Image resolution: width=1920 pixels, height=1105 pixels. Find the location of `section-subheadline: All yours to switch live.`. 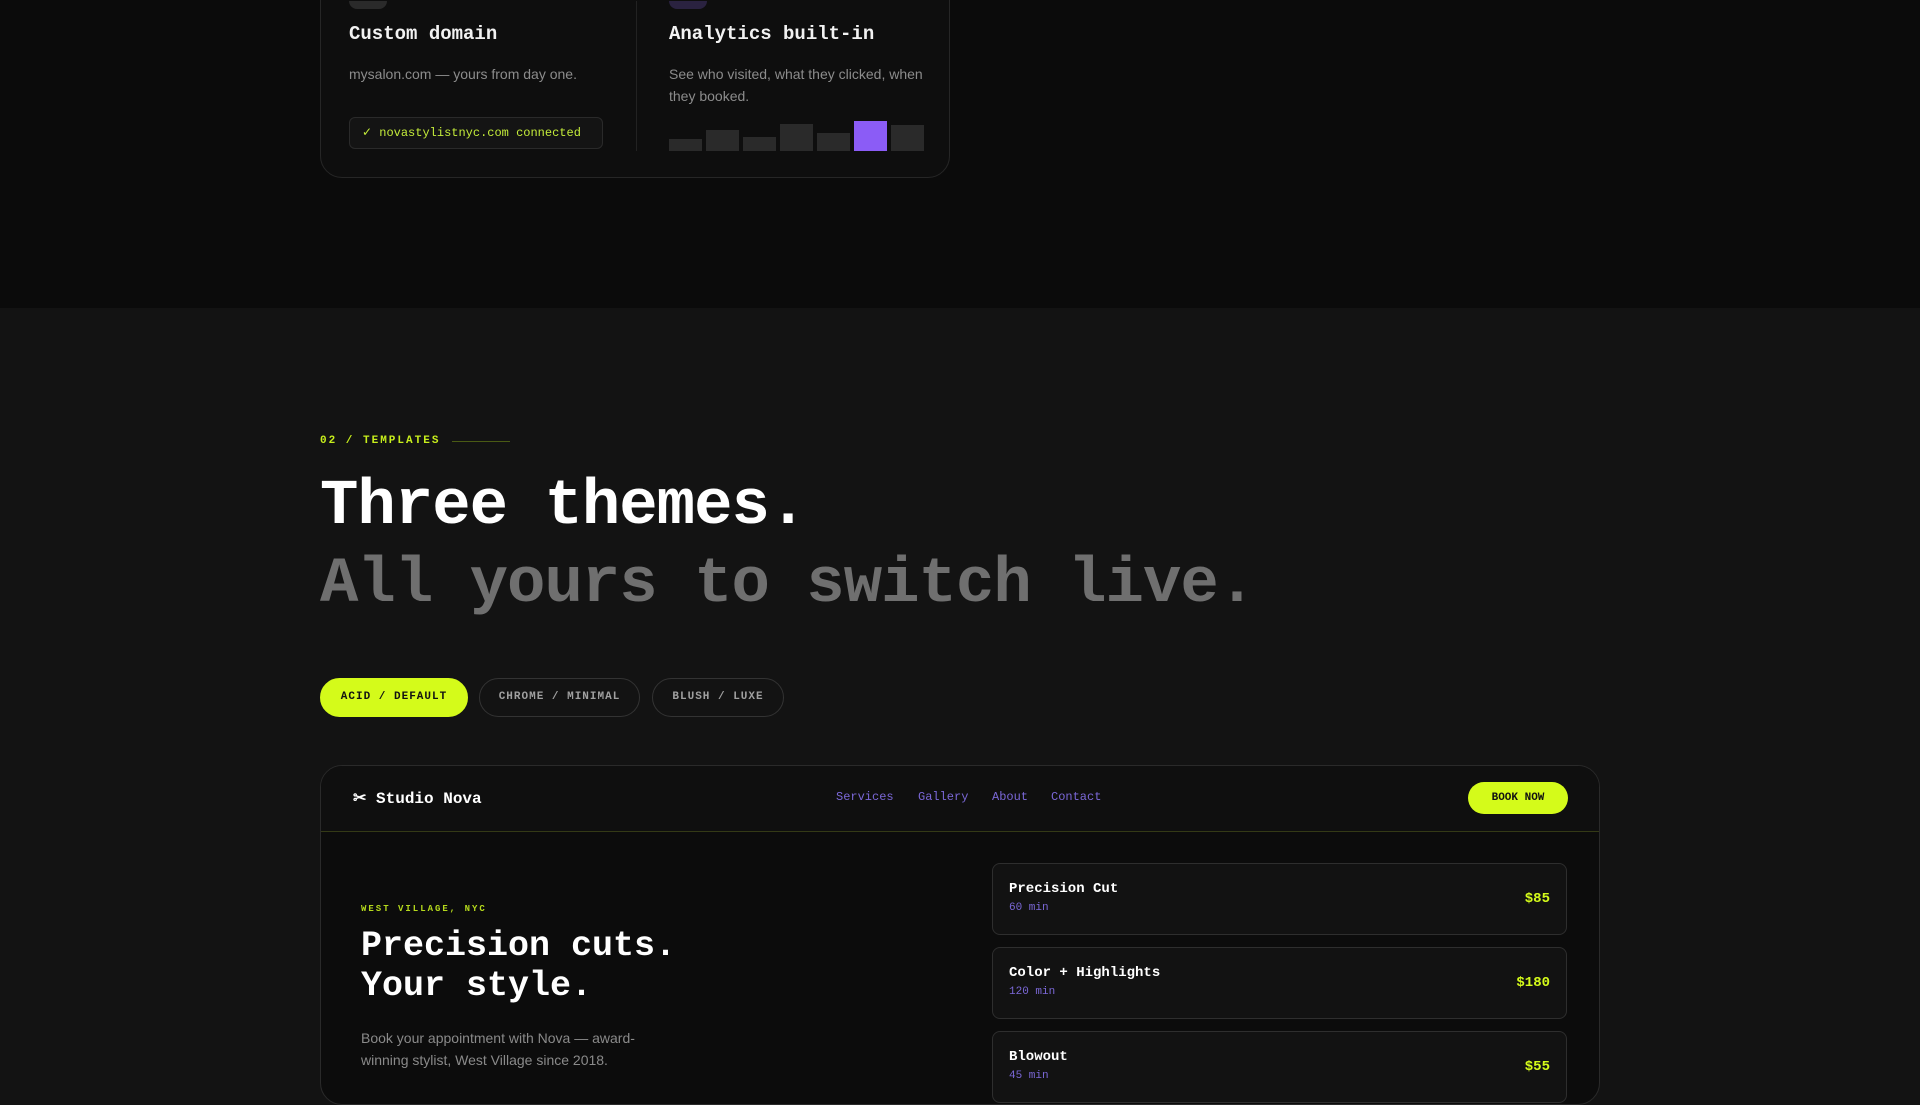

section-subheadline: All yours to switch live. is located at coordinates (788, 585).